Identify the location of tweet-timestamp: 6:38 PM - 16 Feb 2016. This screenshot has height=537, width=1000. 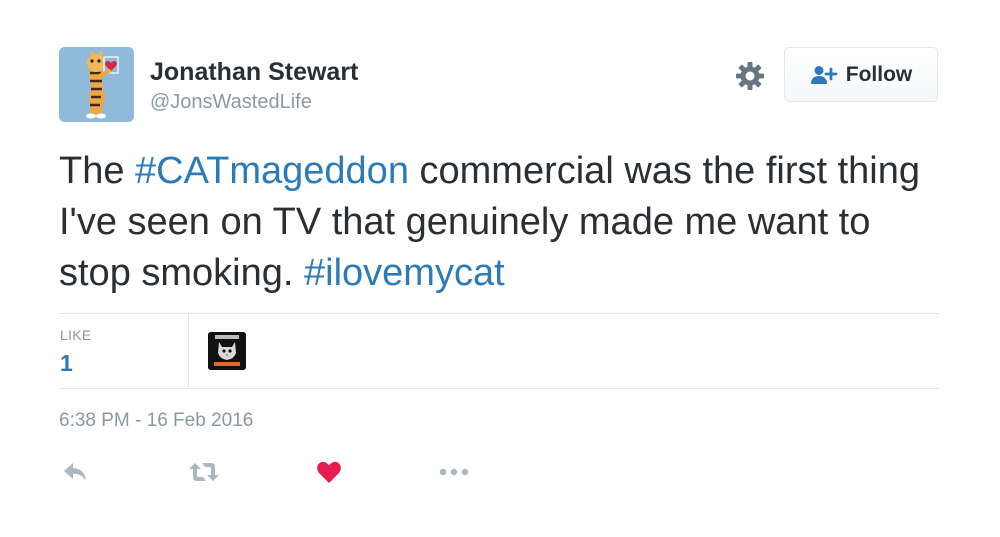
(156, 421).